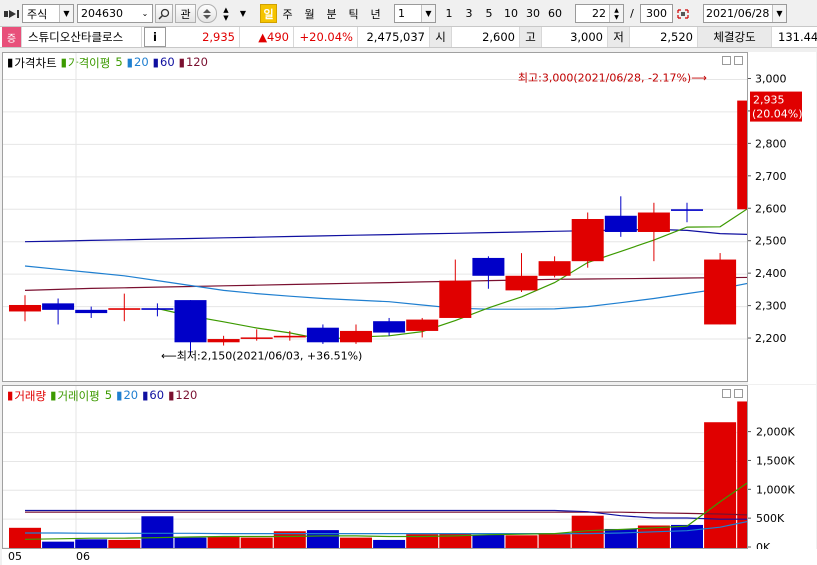  What do you see at coordinates (326, 37) in the screenshot?
I see `change-rate: +20.04%` at bounding box center [326, 37].